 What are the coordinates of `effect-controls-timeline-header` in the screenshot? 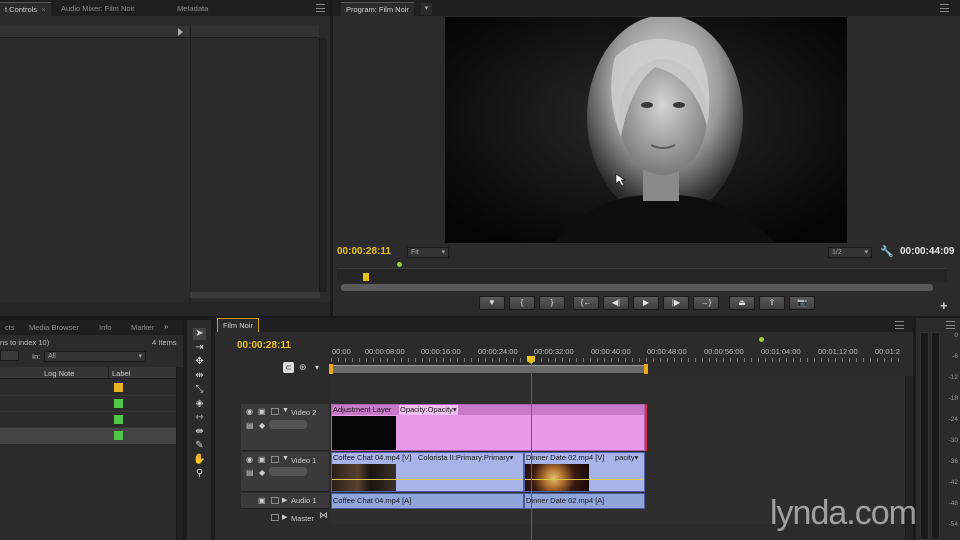 It's located at (255, 32).